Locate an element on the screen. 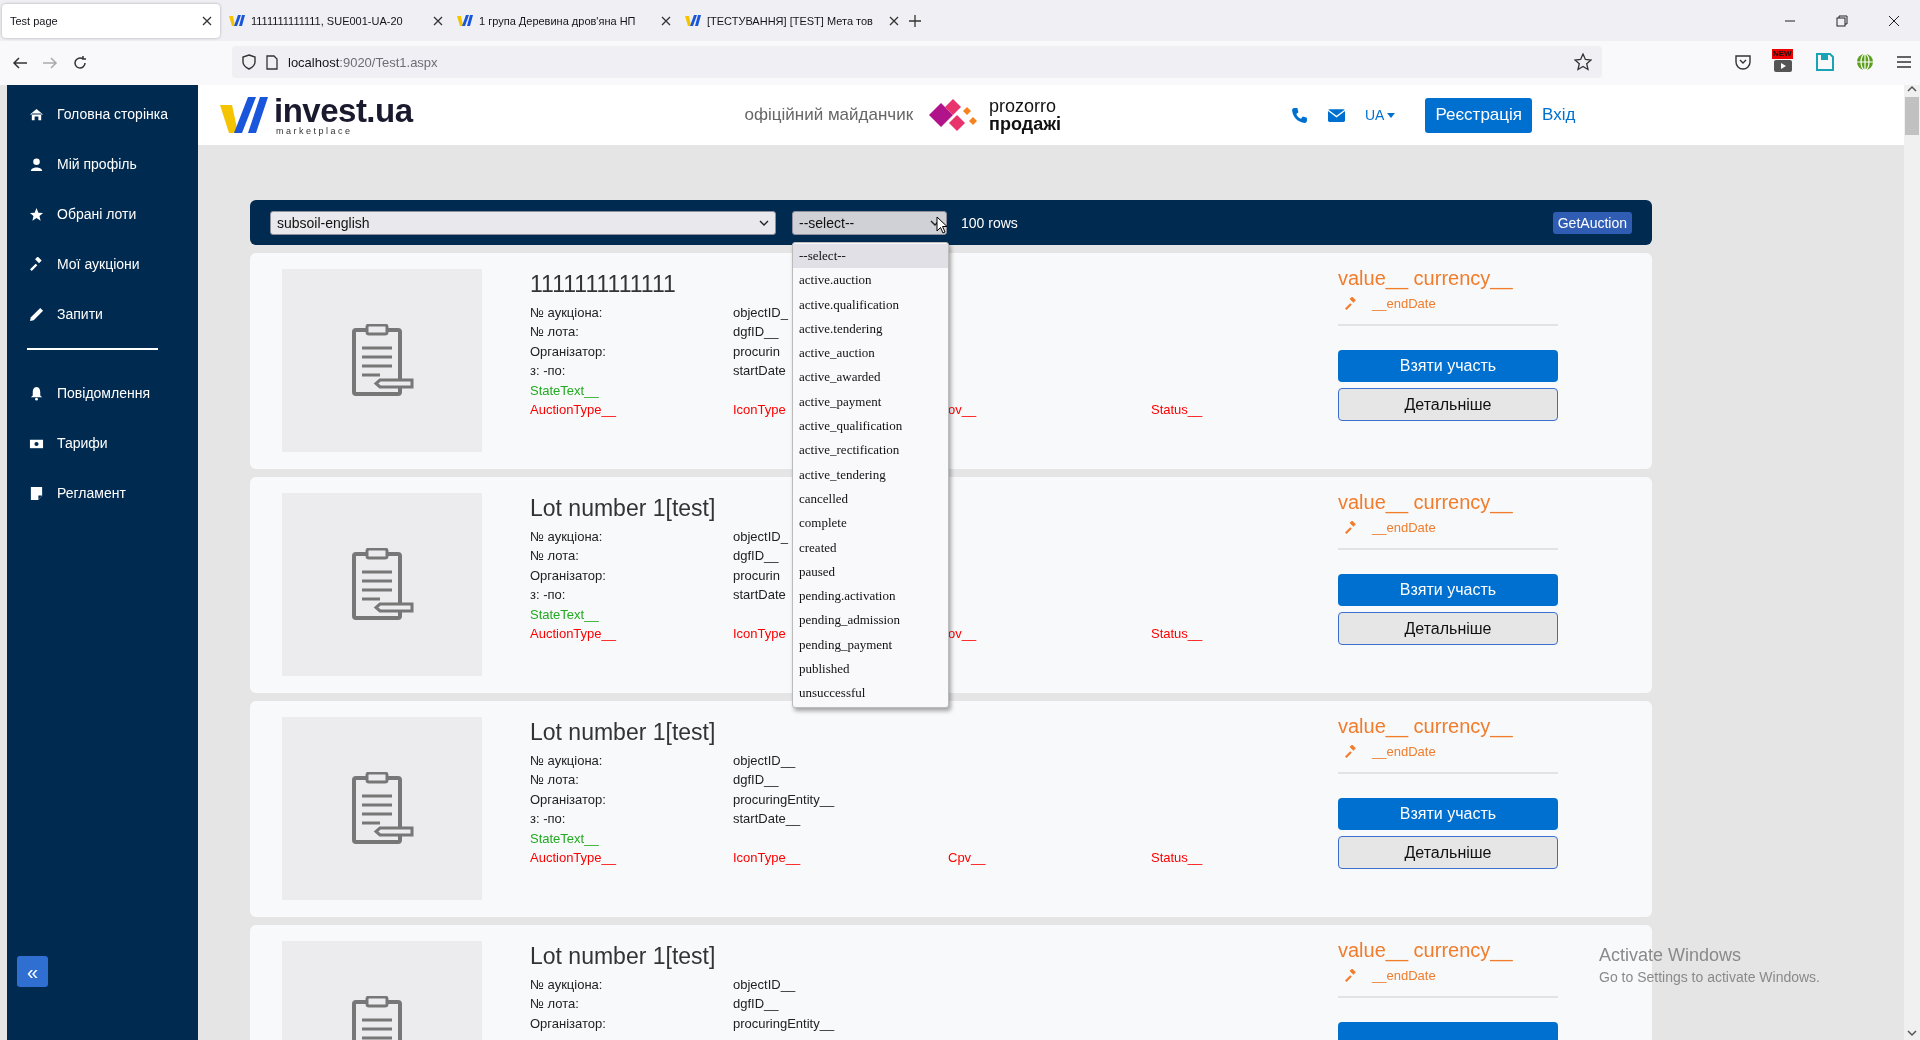 Image resolution: width=1920 pixels, height=1040 pixels. dropdown-option: cancelled is located at coordinates (870, 499).